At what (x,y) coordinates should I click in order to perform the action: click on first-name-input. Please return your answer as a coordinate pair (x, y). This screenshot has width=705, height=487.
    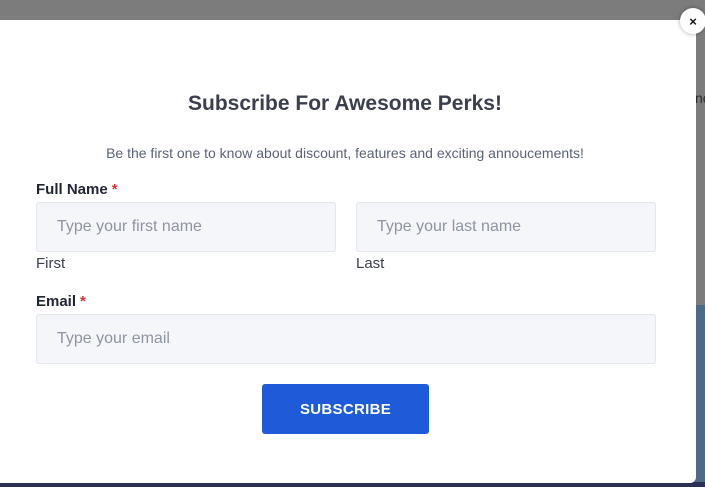
    Looking at the image, I should click on (186, 227).